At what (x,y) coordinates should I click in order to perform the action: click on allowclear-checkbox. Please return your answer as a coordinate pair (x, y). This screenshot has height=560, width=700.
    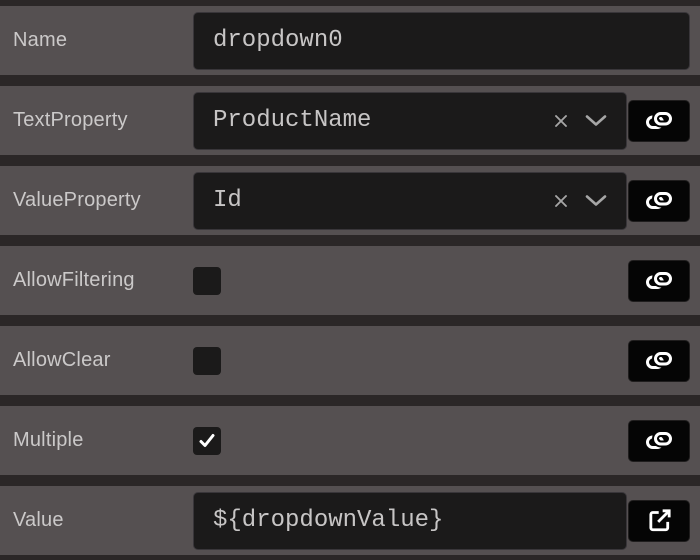
    Looking at the image, I should click on (207, 360).